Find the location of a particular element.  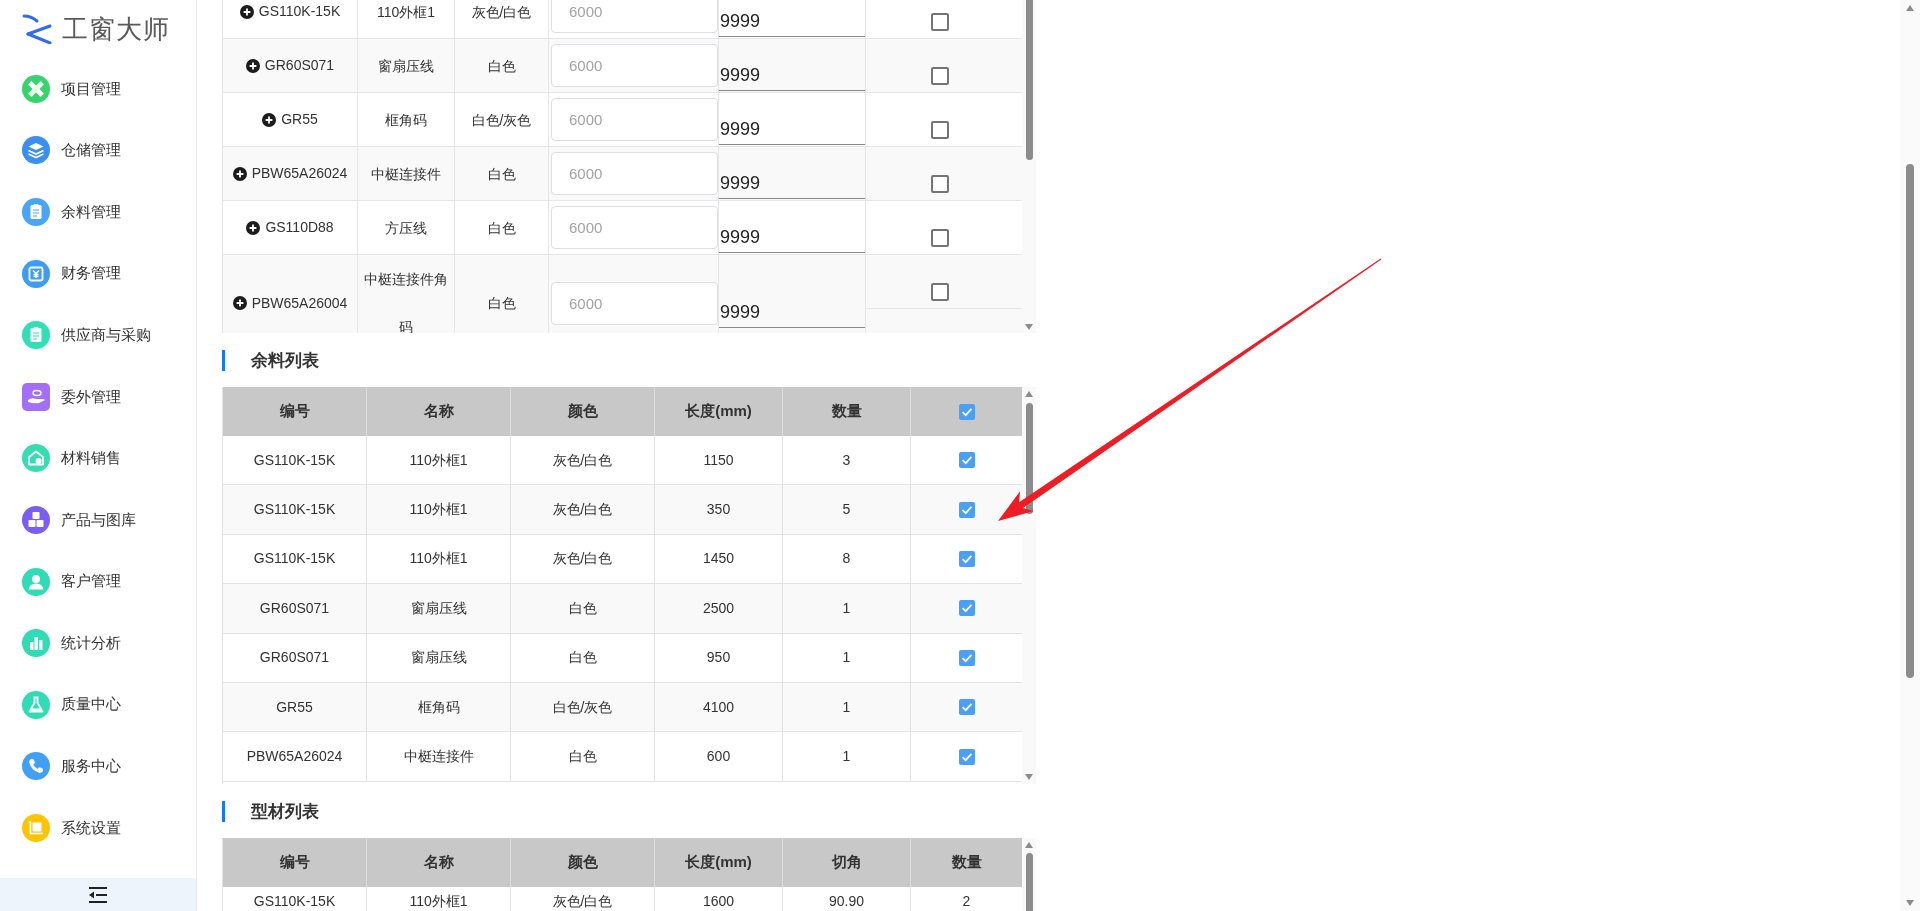

table-cell: 350 is located at coordinates (719, 509).